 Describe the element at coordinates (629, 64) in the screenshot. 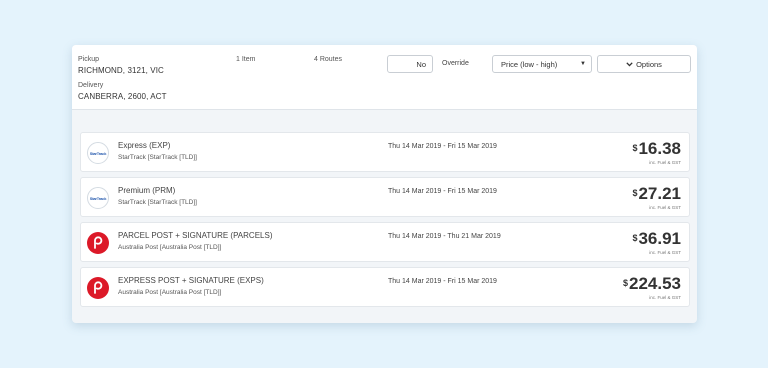

I see `chevron-down-icon` at that location.